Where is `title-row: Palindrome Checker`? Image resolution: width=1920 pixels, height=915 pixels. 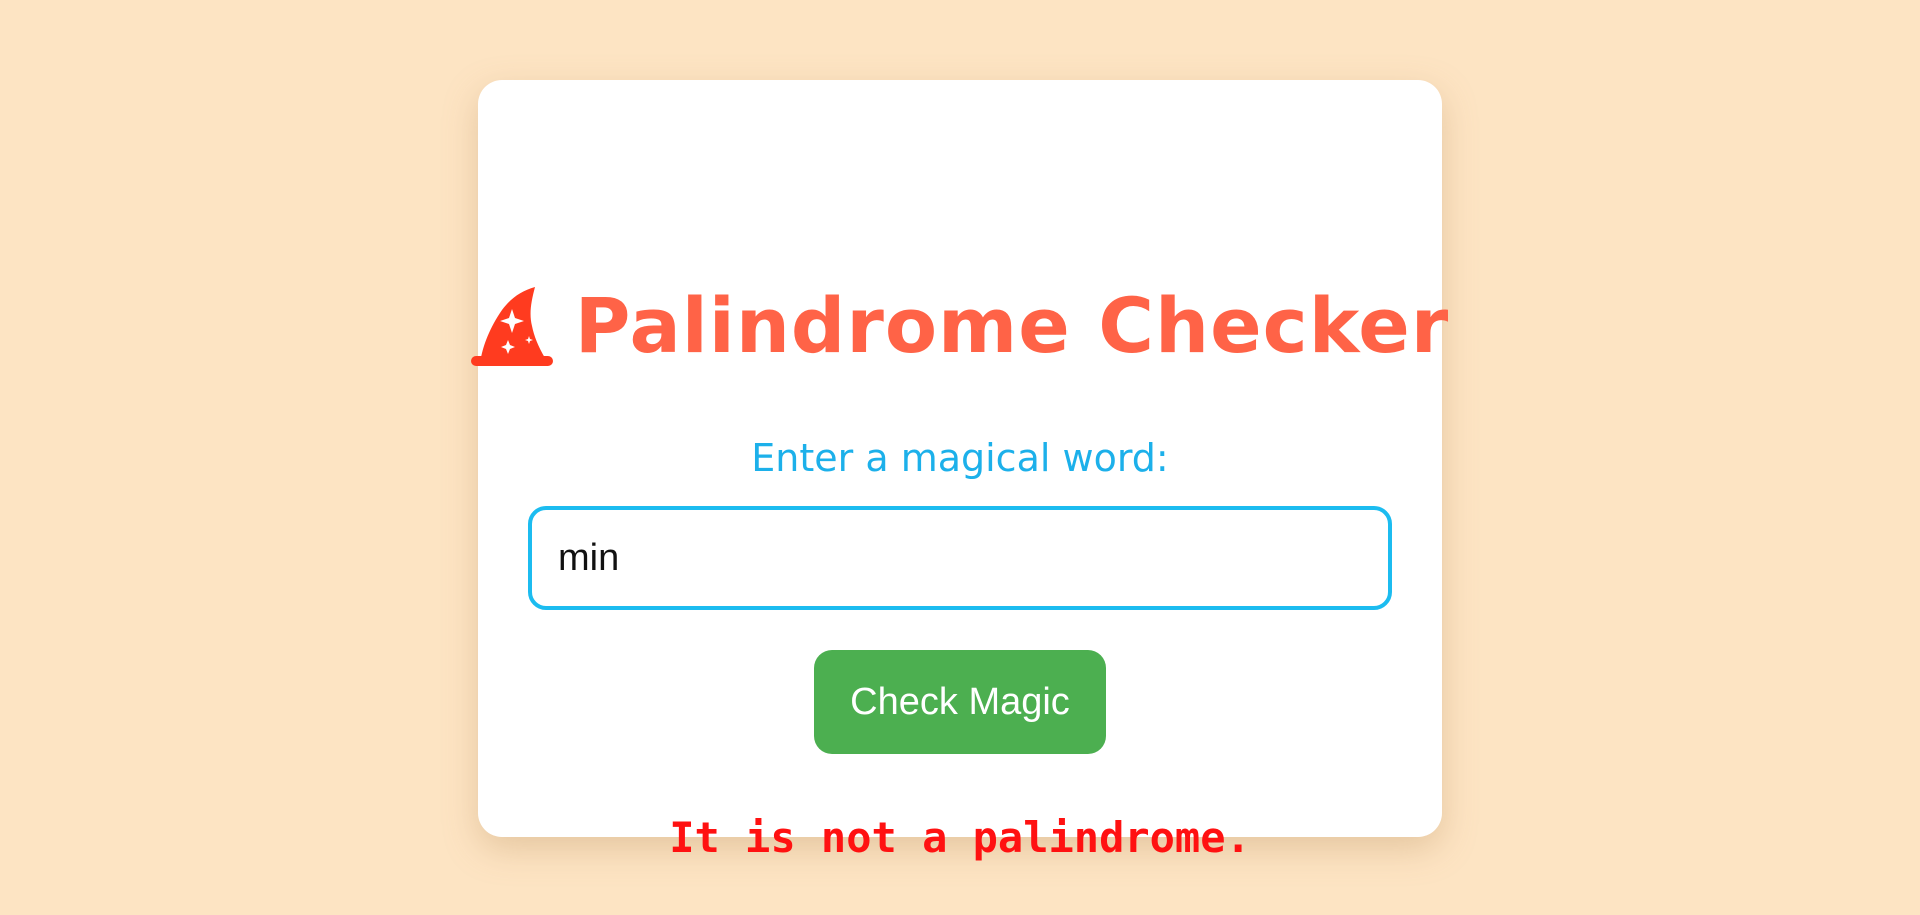
title-row: Palindrome Checker is located at coordinates (959, 326).